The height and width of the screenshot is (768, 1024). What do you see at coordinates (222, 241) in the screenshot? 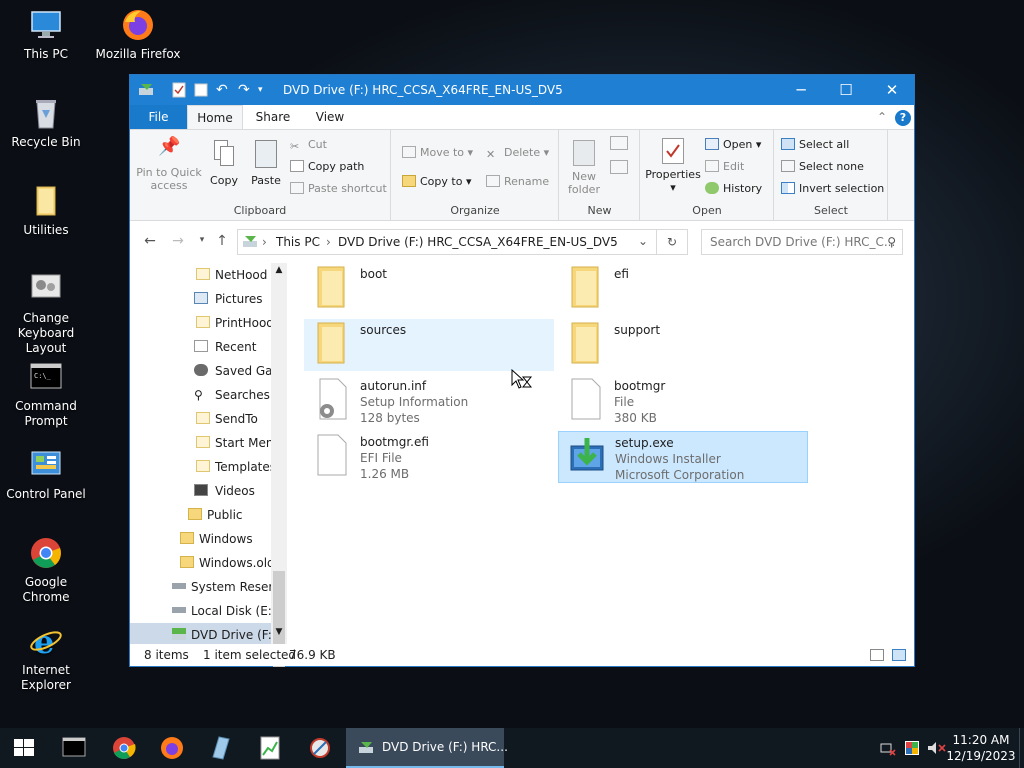
I see `up-button: ↑` at bounding box center [222, 241].